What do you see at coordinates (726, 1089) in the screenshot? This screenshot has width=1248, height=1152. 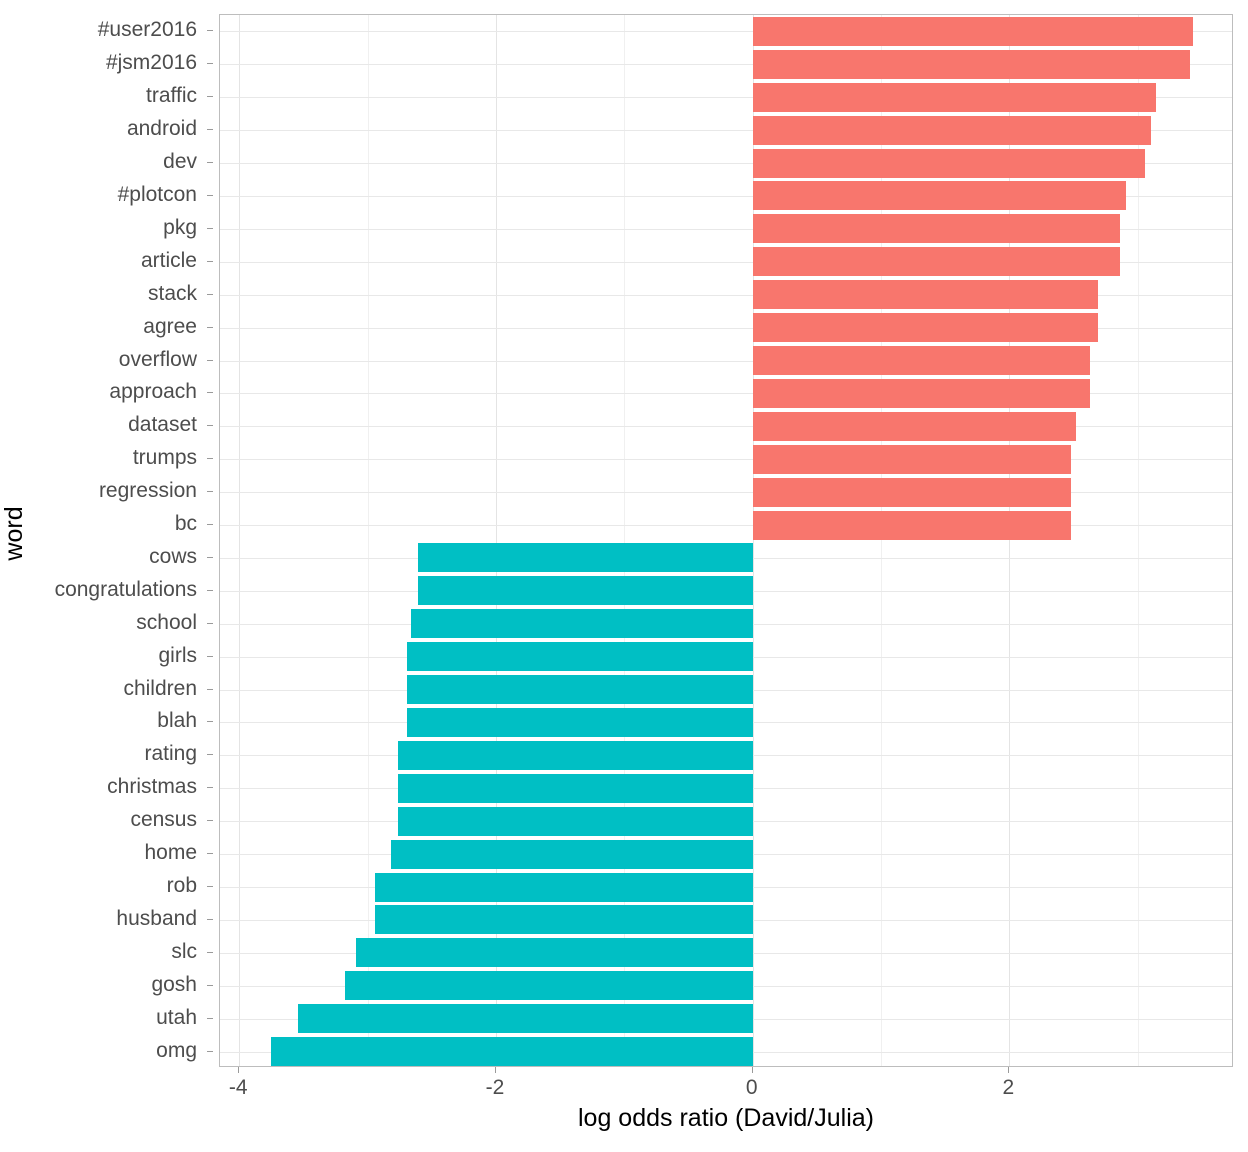 I see `x-axis-tick-labels: -4 -2 0 2` at bounding box center [726, 1089].